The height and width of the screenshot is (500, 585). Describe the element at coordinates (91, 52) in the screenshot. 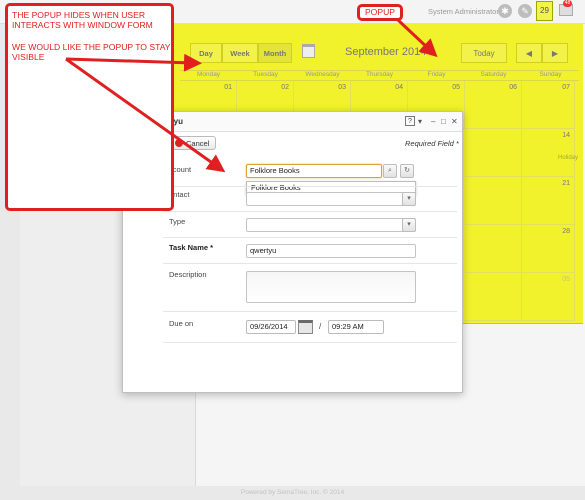

I see `annotation-note-2: WE WOULD LIKE THE POPUP TO STAY VISIBLE` at that location.